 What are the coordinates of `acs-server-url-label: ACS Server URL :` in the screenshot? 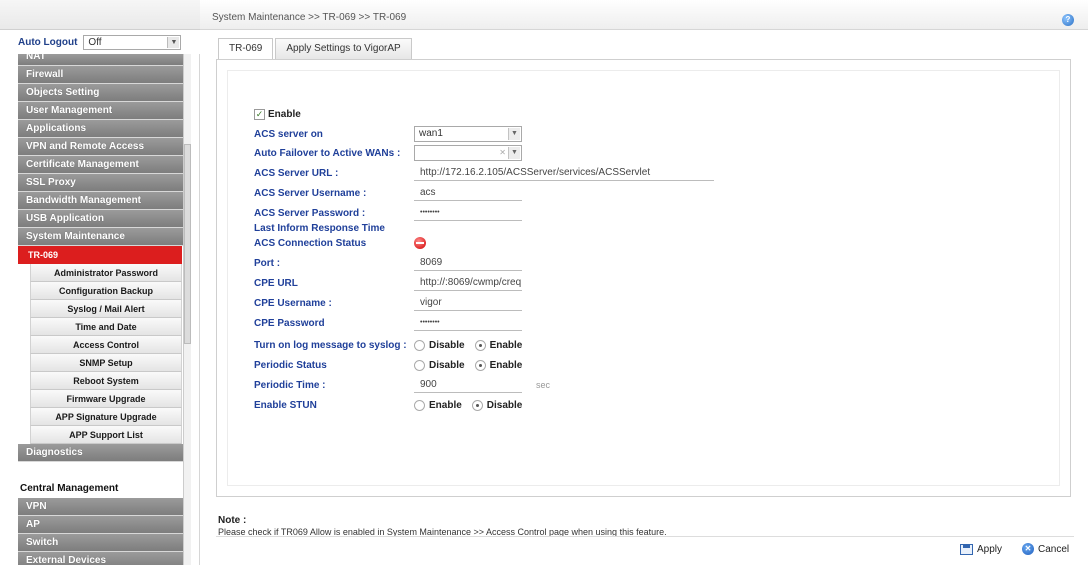 It's located at (296, 173).